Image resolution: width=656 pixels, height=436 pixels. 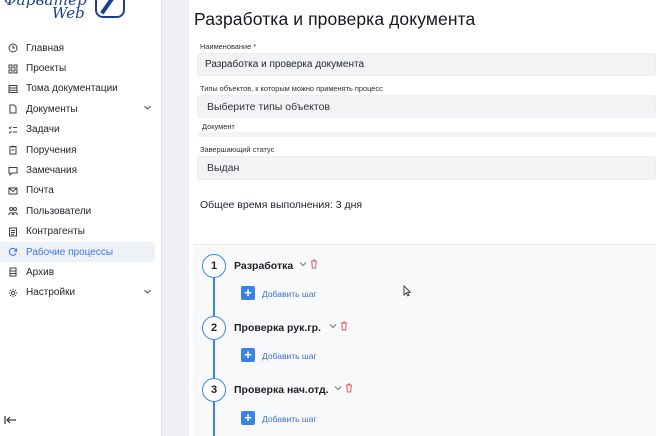 What do you see at coordinates (70, 252) in the screenshot?
I see `sidebar-item-label: Рабочие процессы` at bounding box center [70, 252].